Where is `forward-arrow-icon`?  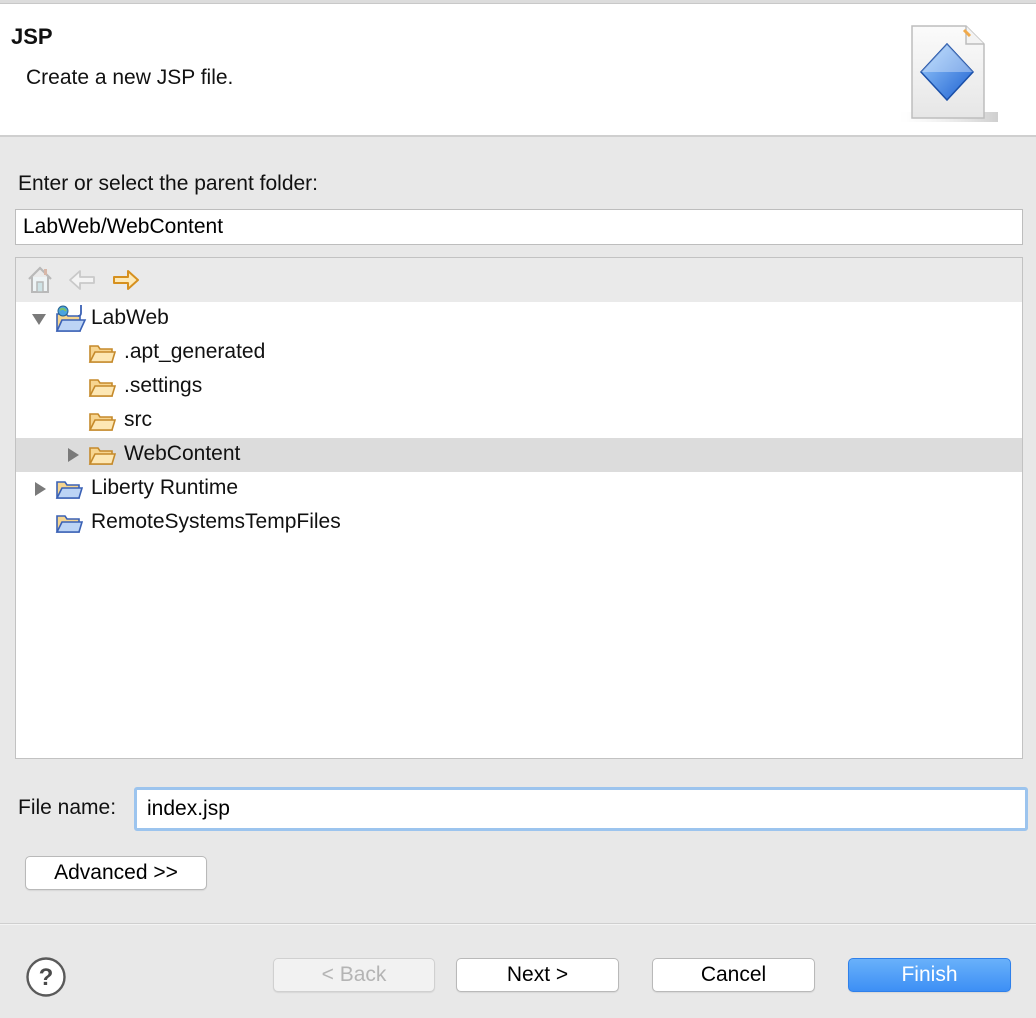
forward-arrow-icon is located at coordinates (126, 280).